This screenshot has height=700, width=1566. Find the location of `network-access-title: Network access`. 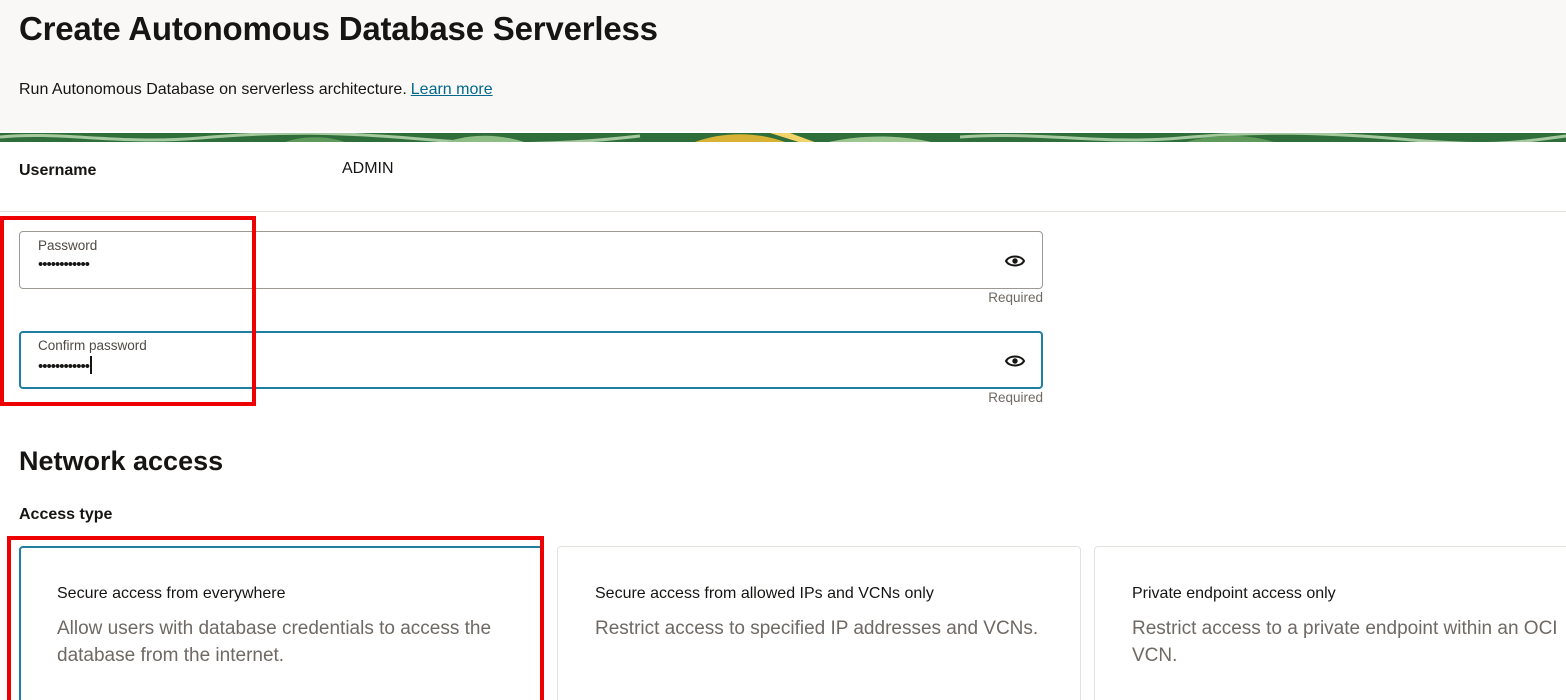

network-access-title: Network access is located at coordinates (121, 461).